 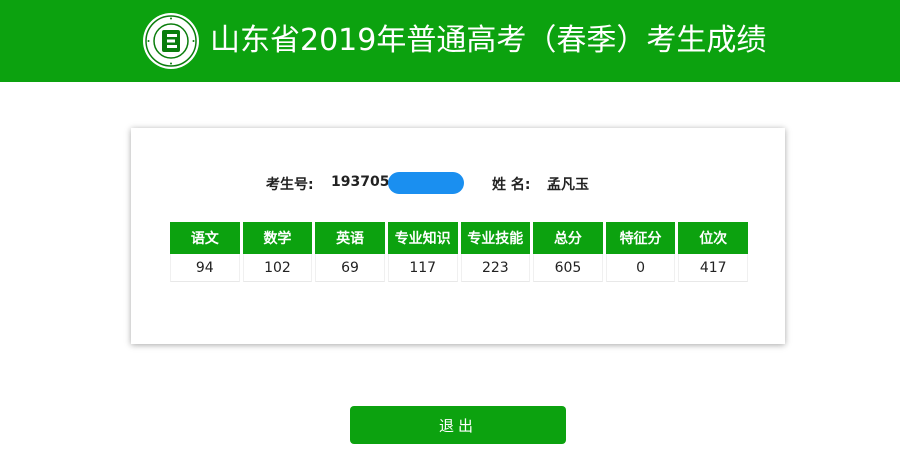 I want to click on score-table-header: 语文 数学 英语 专业知识 专业技能 总分 特征分 位次, so click(x=459, y=238).